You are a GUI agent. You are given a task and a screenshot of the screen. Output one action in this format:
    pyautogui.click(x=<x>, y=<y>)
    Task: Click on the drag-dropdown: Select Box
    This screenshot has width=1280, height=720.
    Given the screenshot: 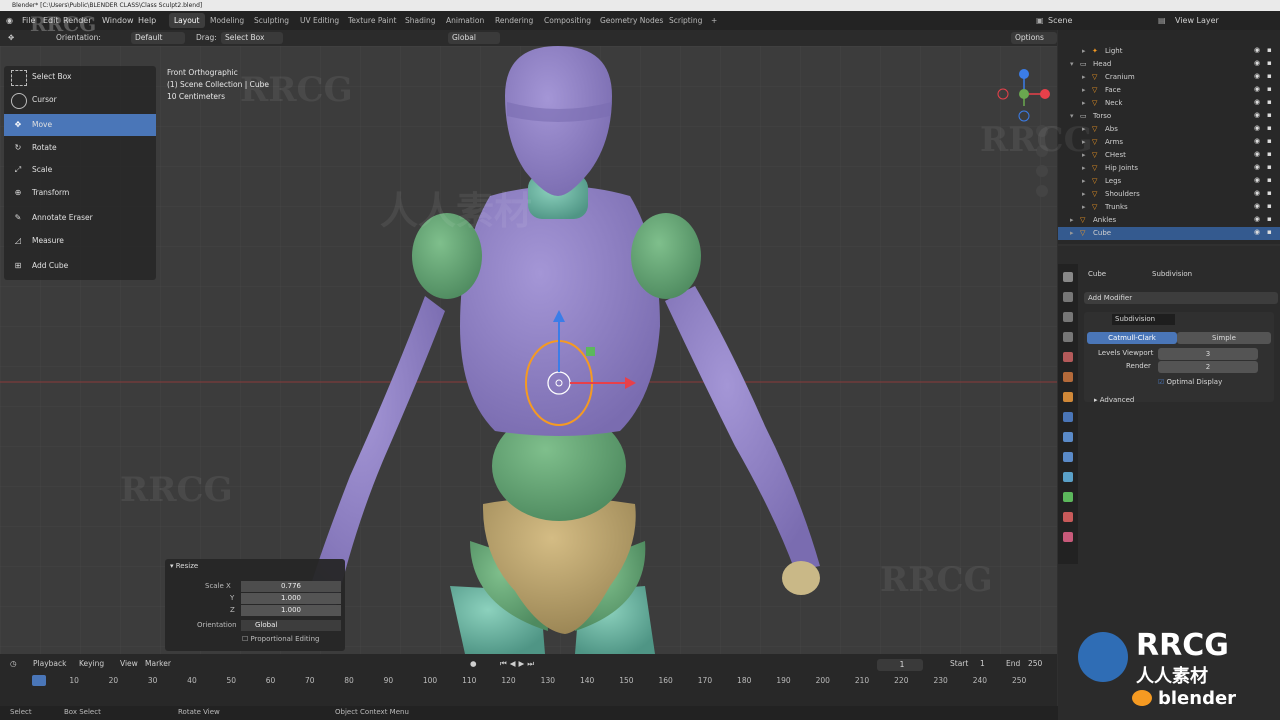 What is the action you would take?
    pyautogui.click(x=252, y=38)
    